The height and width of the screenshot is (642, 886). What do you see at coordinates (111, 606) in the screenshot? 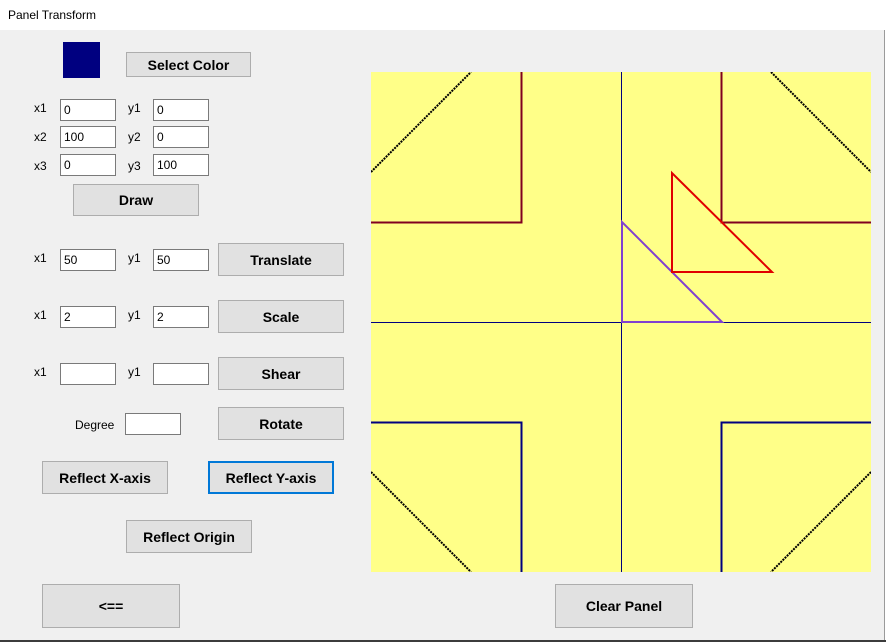
I see `back-button: <==` at bounding box center [111, 606].